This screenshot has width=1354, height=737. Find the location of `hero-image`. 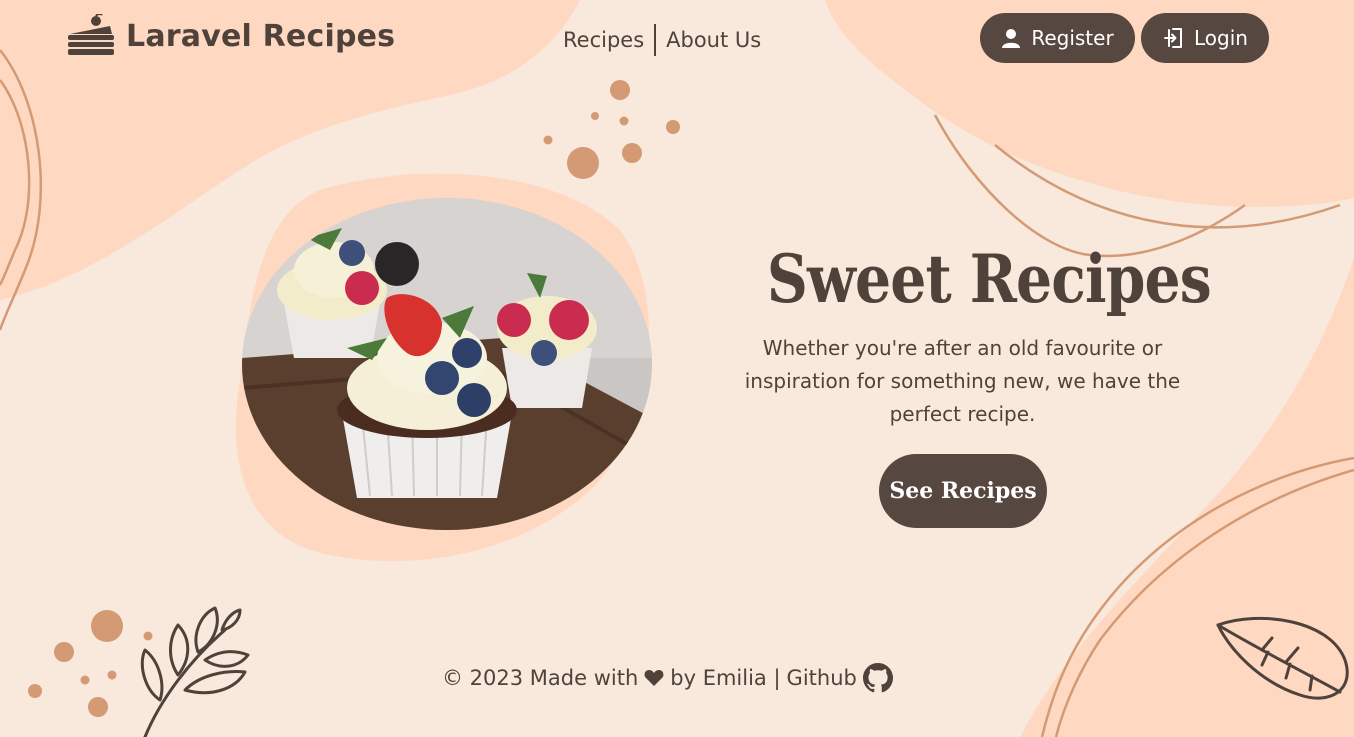

hero-image is located at coordinates (447, 364).